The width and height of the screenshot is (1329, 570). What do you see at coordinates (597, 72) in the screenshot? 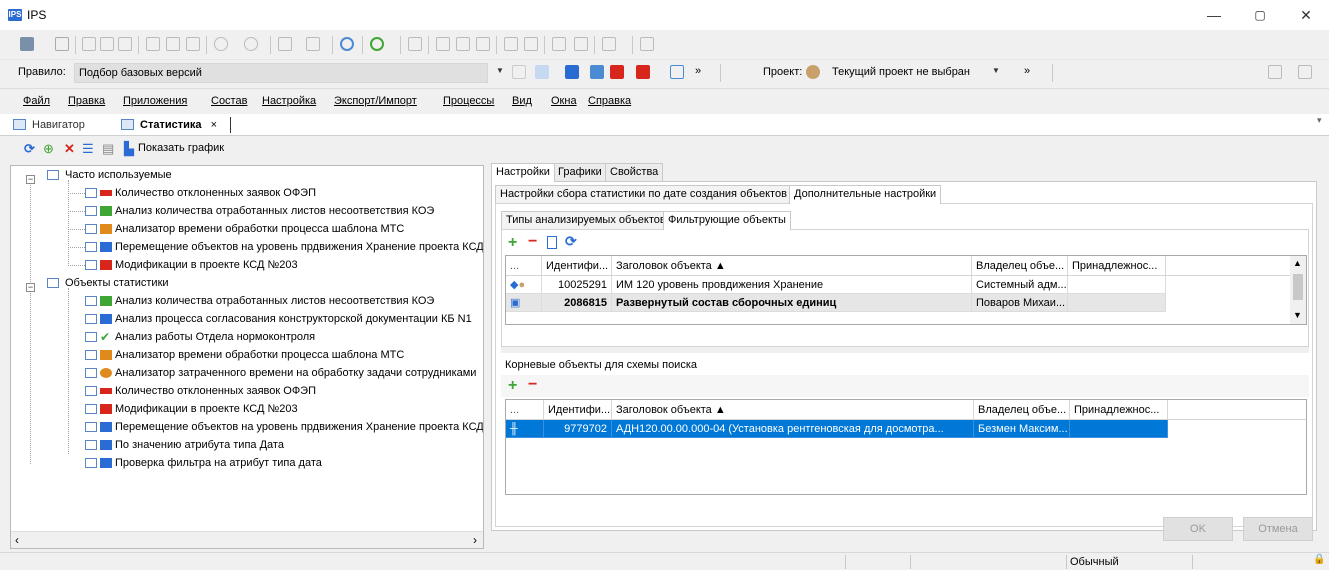
I see `arrows-icon` at bounding box center [597, 72].